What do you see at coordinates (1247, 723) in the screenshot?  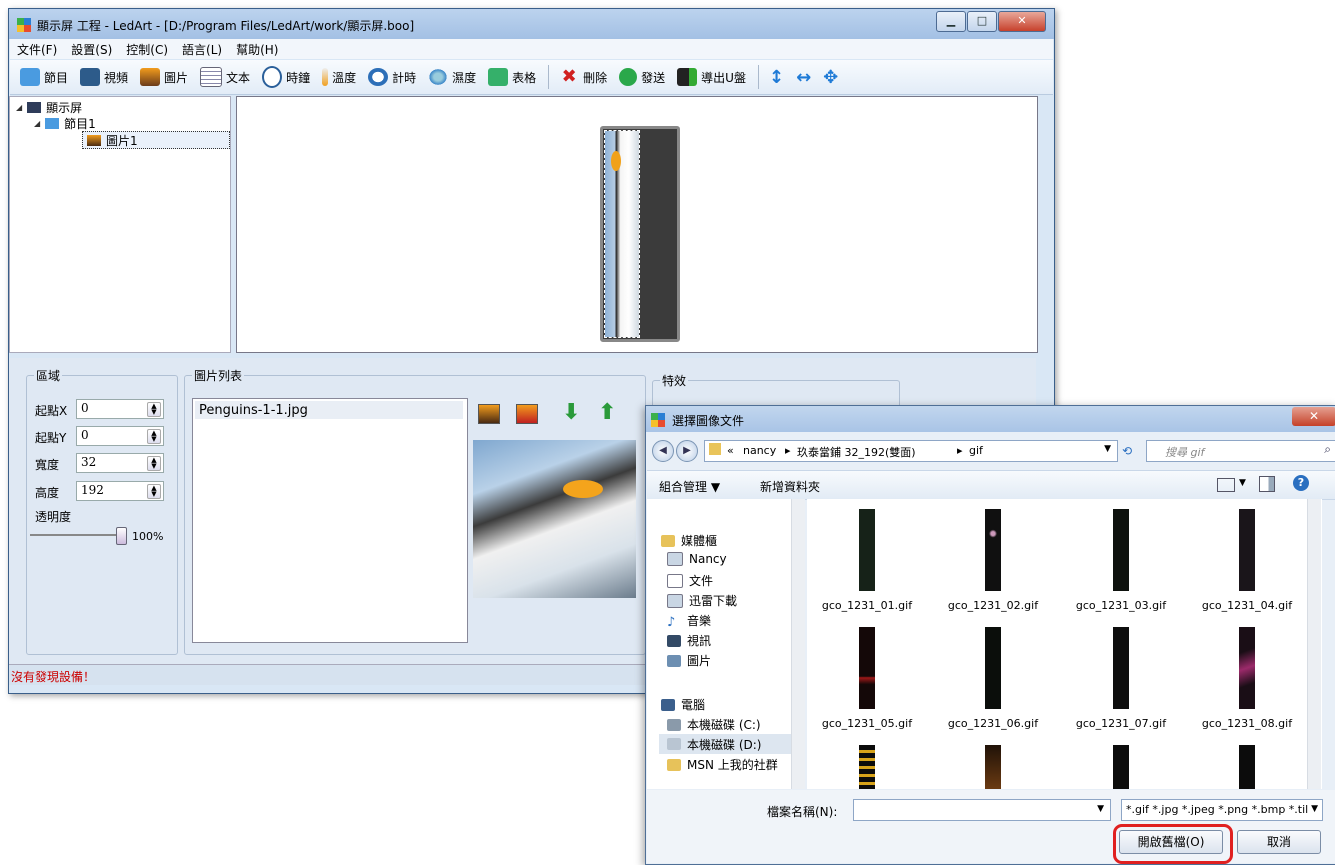 I see `file-item: gco_1231_08.gif` at bounding box center [1247, 723].